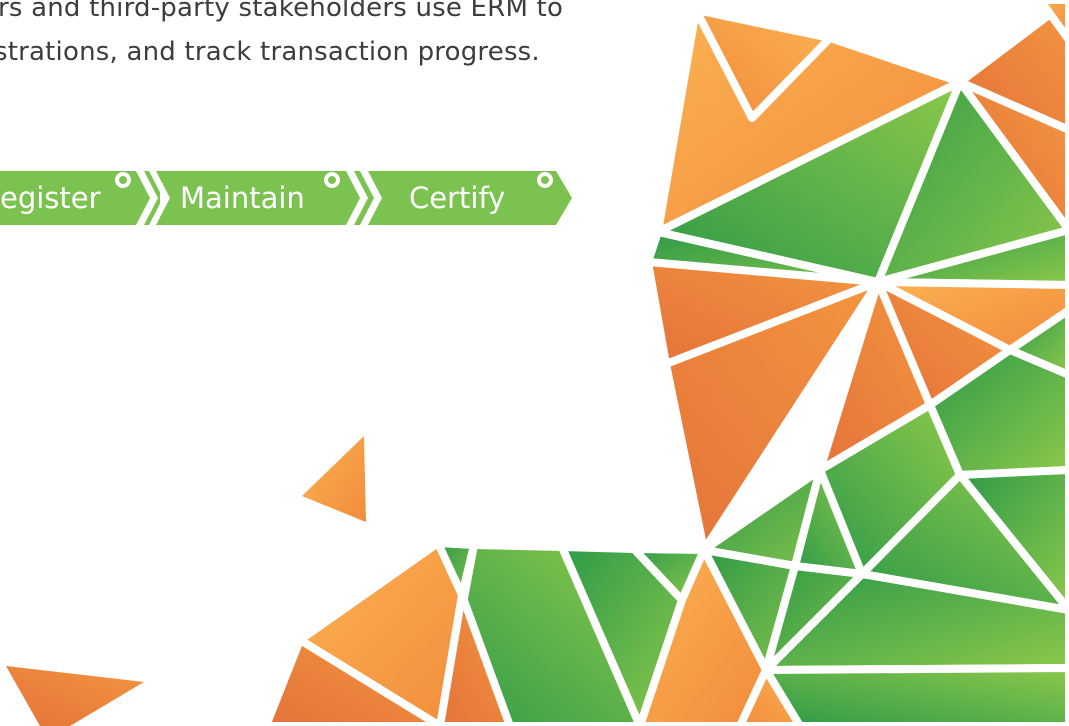 The width and height of the screenshot is (1069, 726). What do you see at coordinates (242, 198) in the screenshot?
I see `step-label: Maintain` at bounding box center [242, 198].